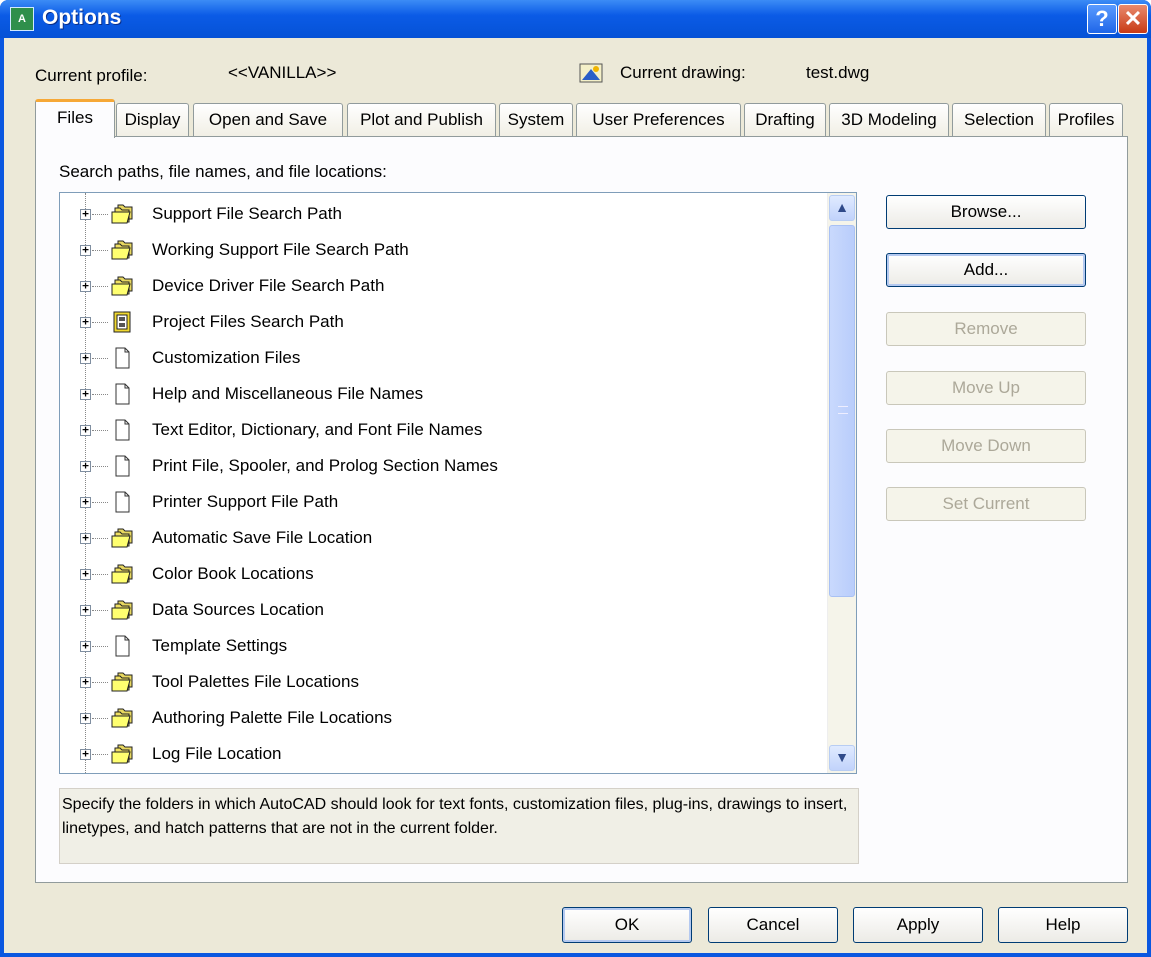  I want to click on scroll-grip-icon, so click(843, 410).